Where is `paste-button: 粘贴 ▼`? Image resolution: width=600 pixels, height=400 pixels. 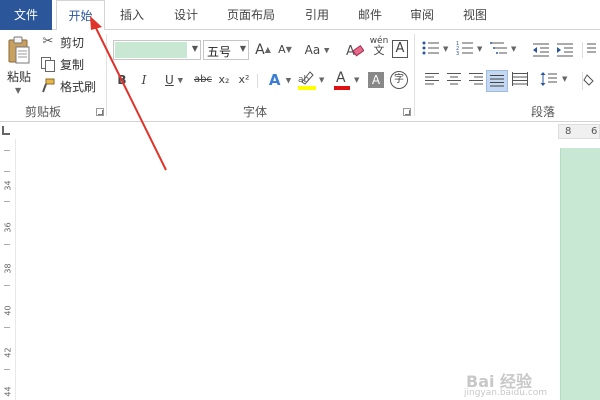 paste-button: 粘贴 ▼ is located at coordinates (19, 64).